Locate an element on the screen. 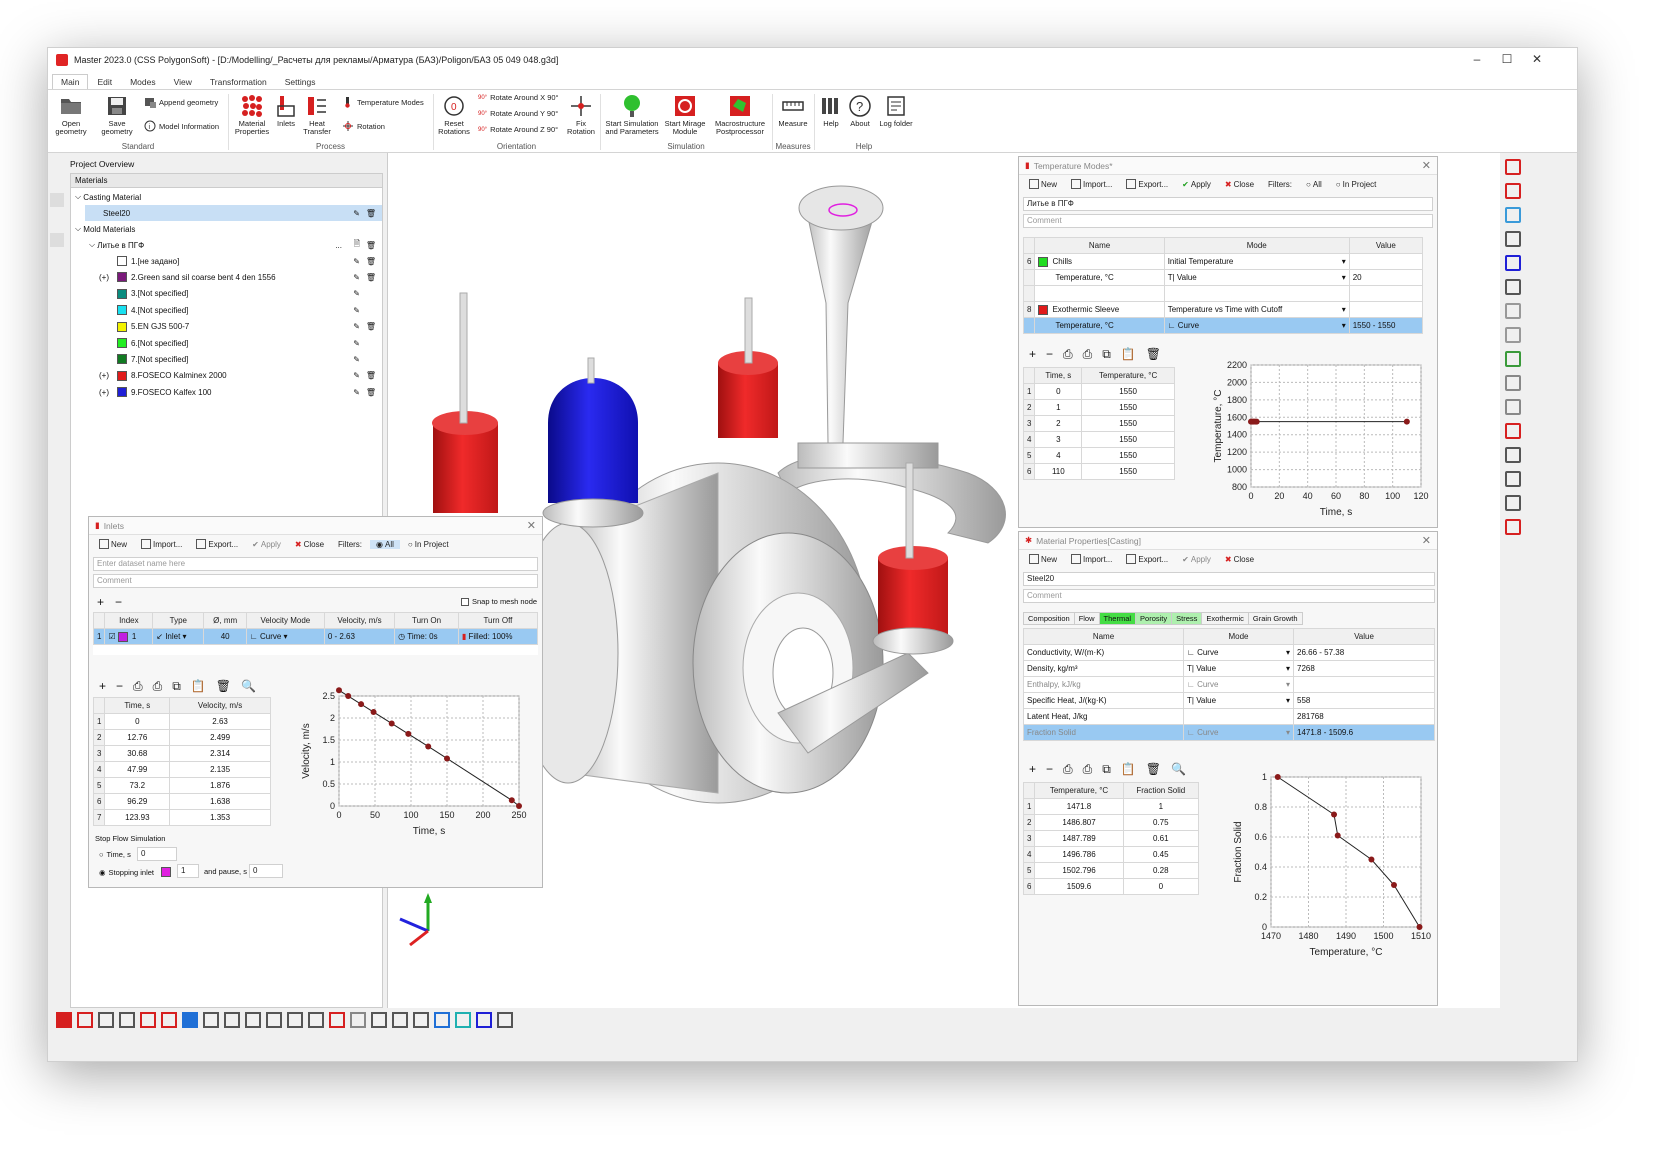  add-file-icon: 🗎 is located at coordinates (357, 245).